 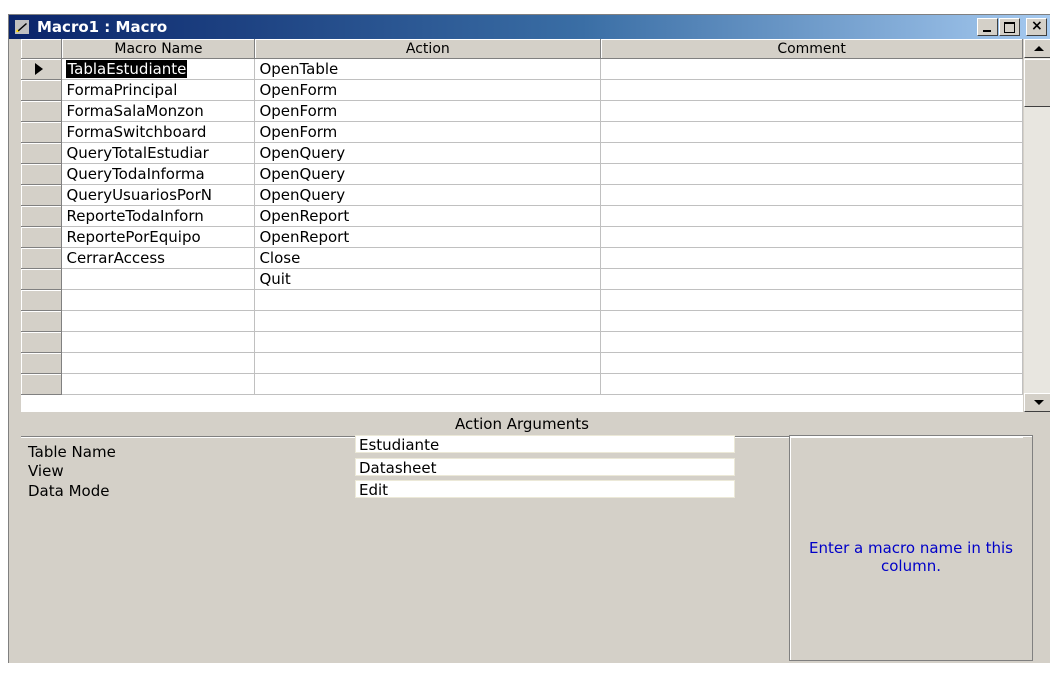 What do you see at coordinates (1037, 225) in the screenshot?
I see `vertical-scrollbar` at bounding box center [1037, 225].